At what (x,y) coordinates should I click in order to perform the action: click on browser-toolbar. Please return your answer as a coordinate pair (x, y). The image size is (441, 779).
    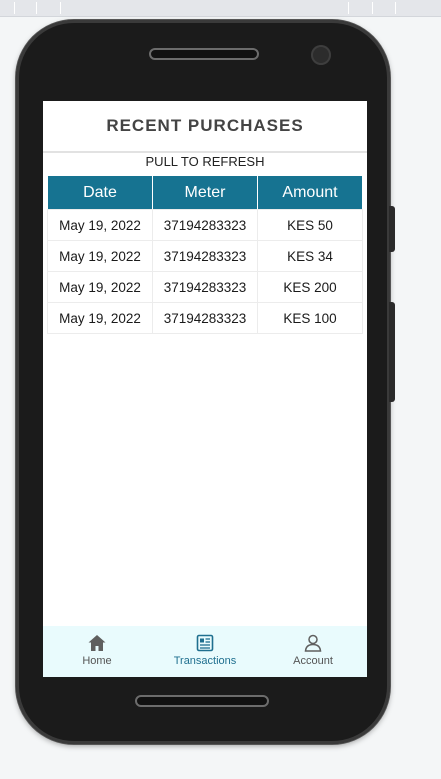
    Looking at the image, I should click on (220, 8).